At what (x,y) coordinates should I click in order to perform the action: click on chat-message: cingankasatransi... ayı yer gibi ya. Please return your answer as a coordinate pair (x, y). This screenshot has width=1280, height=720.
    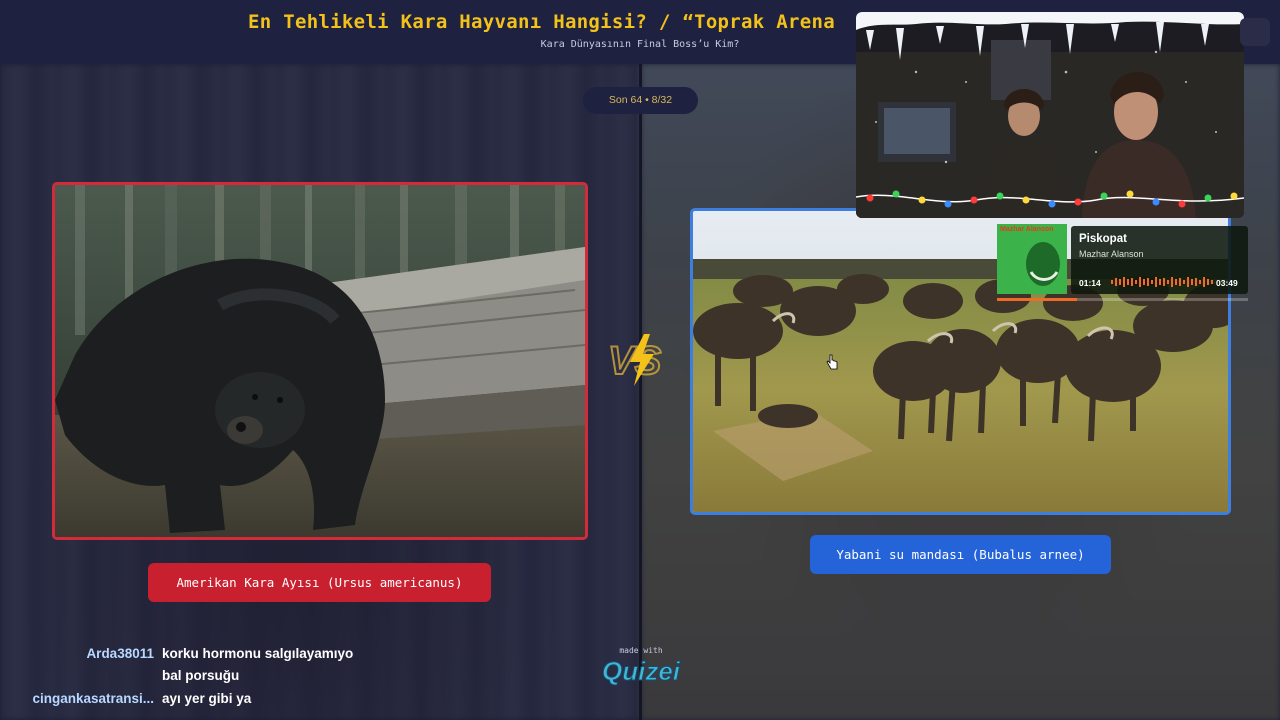
    Looking at the image, I should click on (210, 702).